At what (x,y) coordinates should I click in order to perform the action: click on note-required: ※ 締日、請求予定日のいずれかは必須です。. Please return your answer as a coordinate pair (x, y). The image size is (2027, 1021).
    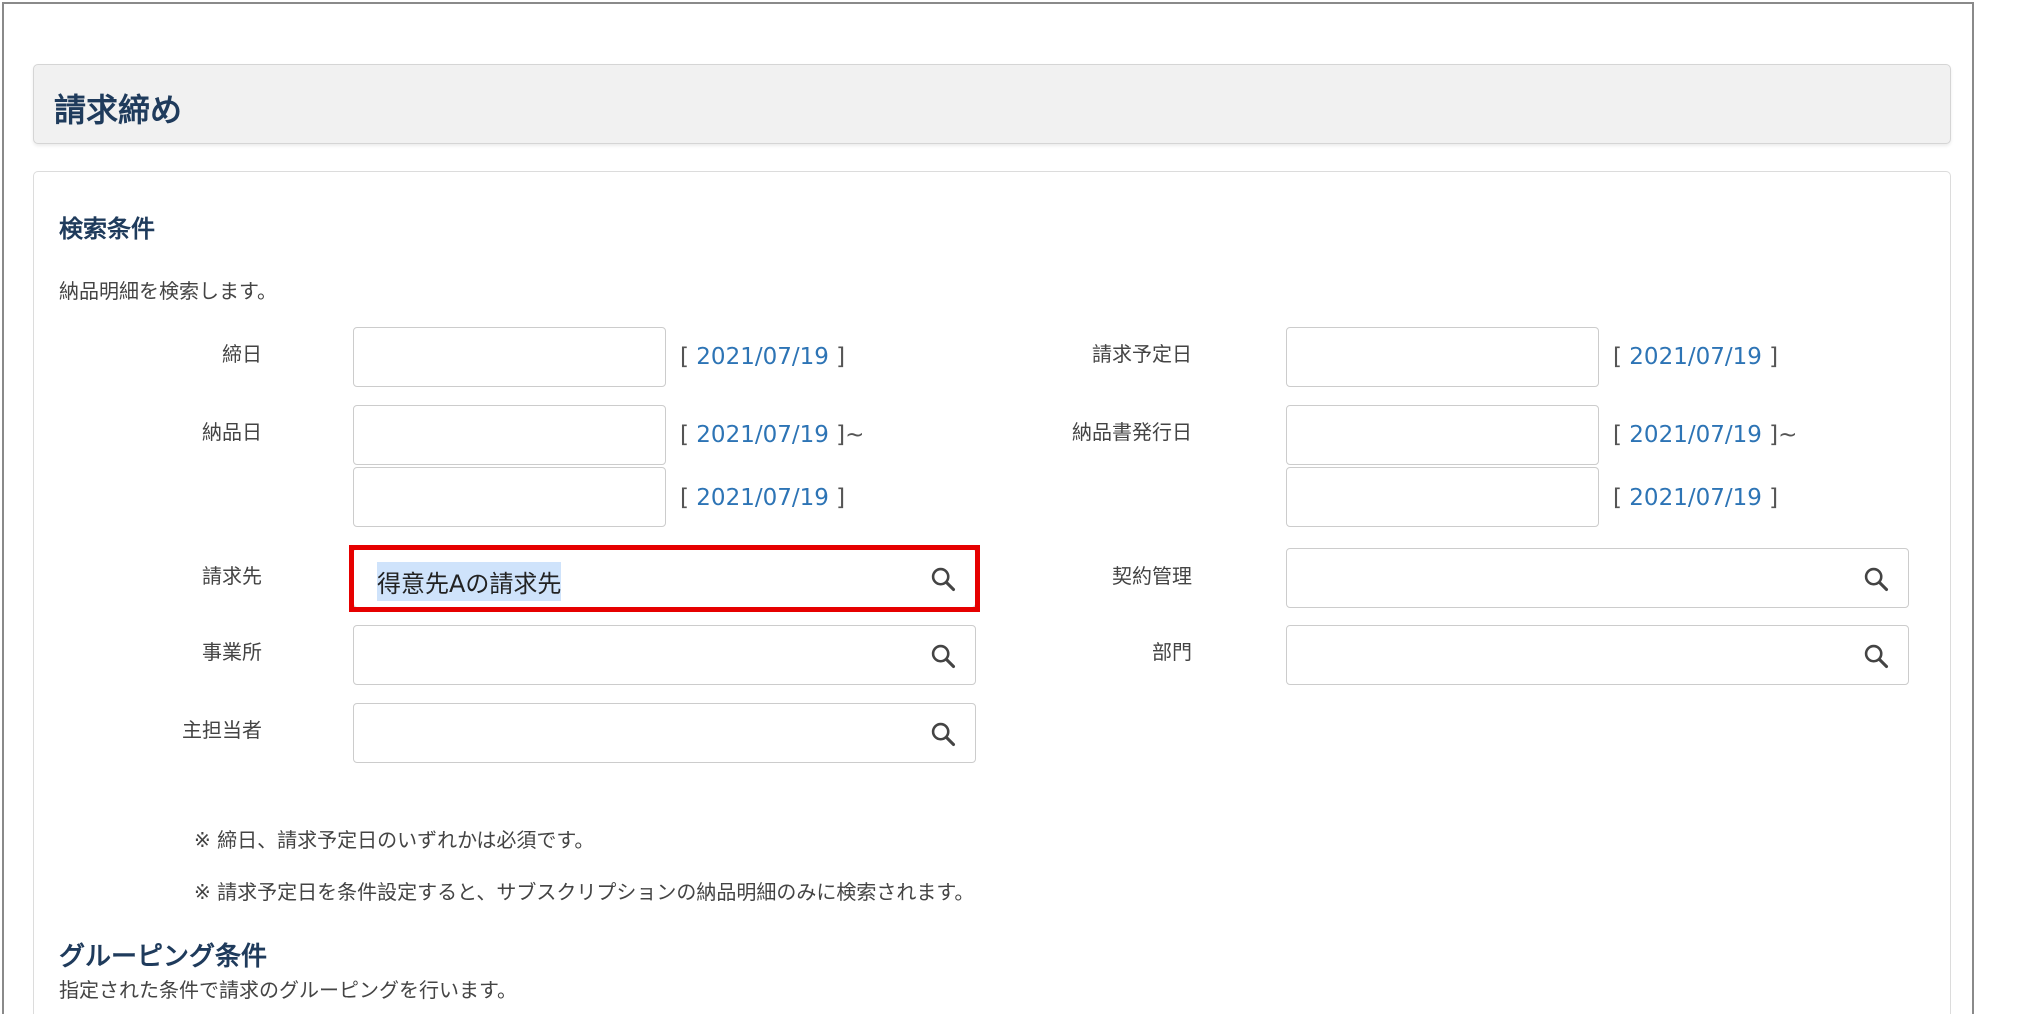
    Looking at the image, I should click on (394, 840).